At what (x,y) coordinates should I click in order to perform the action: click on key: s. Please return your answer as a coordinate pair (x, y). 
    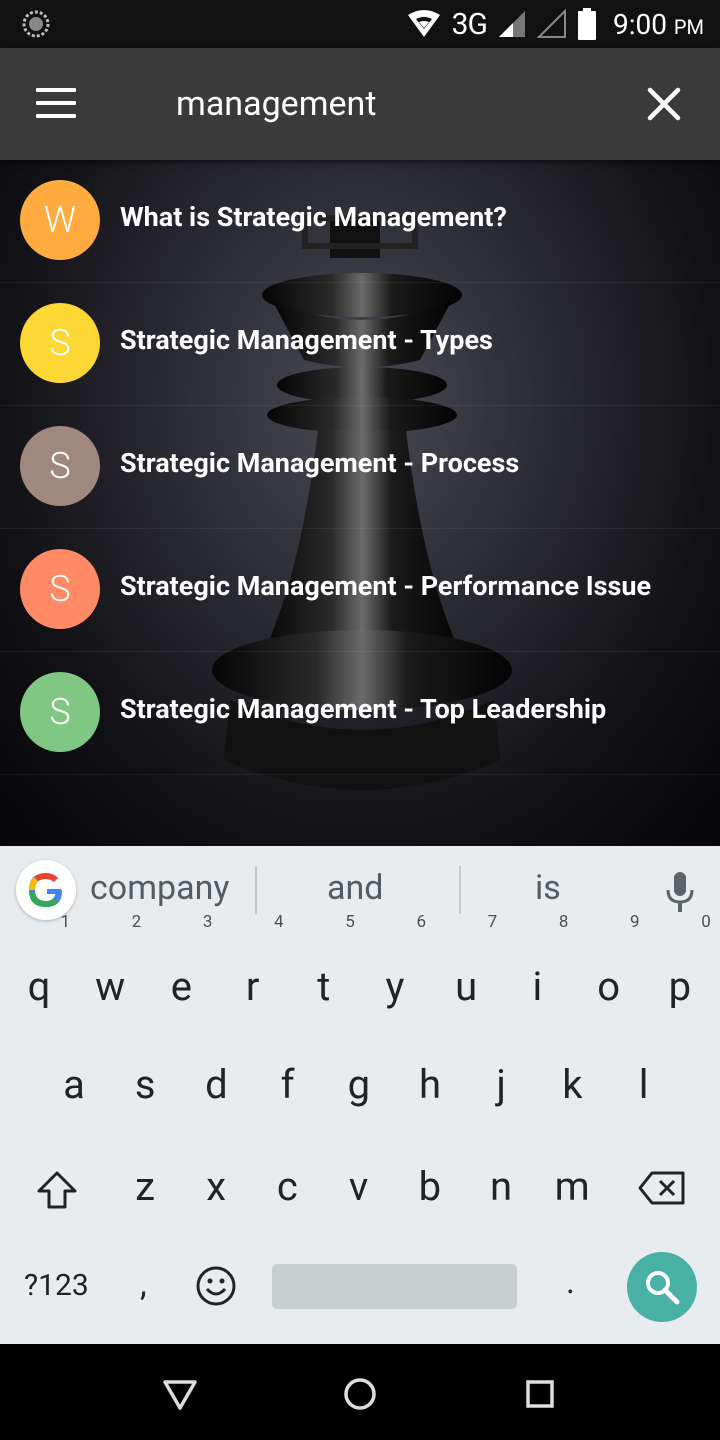
    Looking at the image, I should click on (145, 1085).